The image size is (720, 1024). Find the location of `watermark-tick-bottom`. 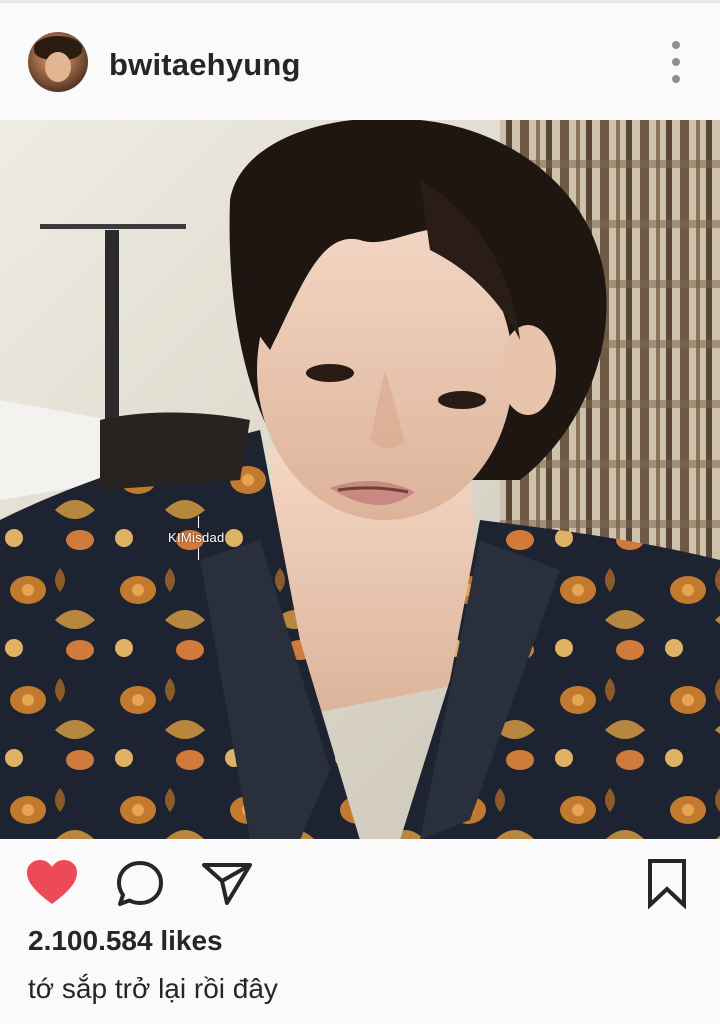

watermark-tick-bottom is located at coordinates (198, 554).